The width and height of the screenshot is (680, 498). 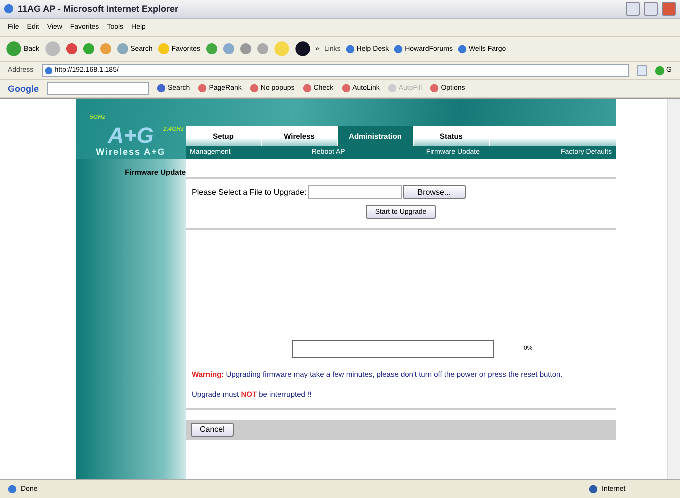 I want to click on window-title: 11AG AP - Microsoft Internet Explorer, so click(x=99, y=9).